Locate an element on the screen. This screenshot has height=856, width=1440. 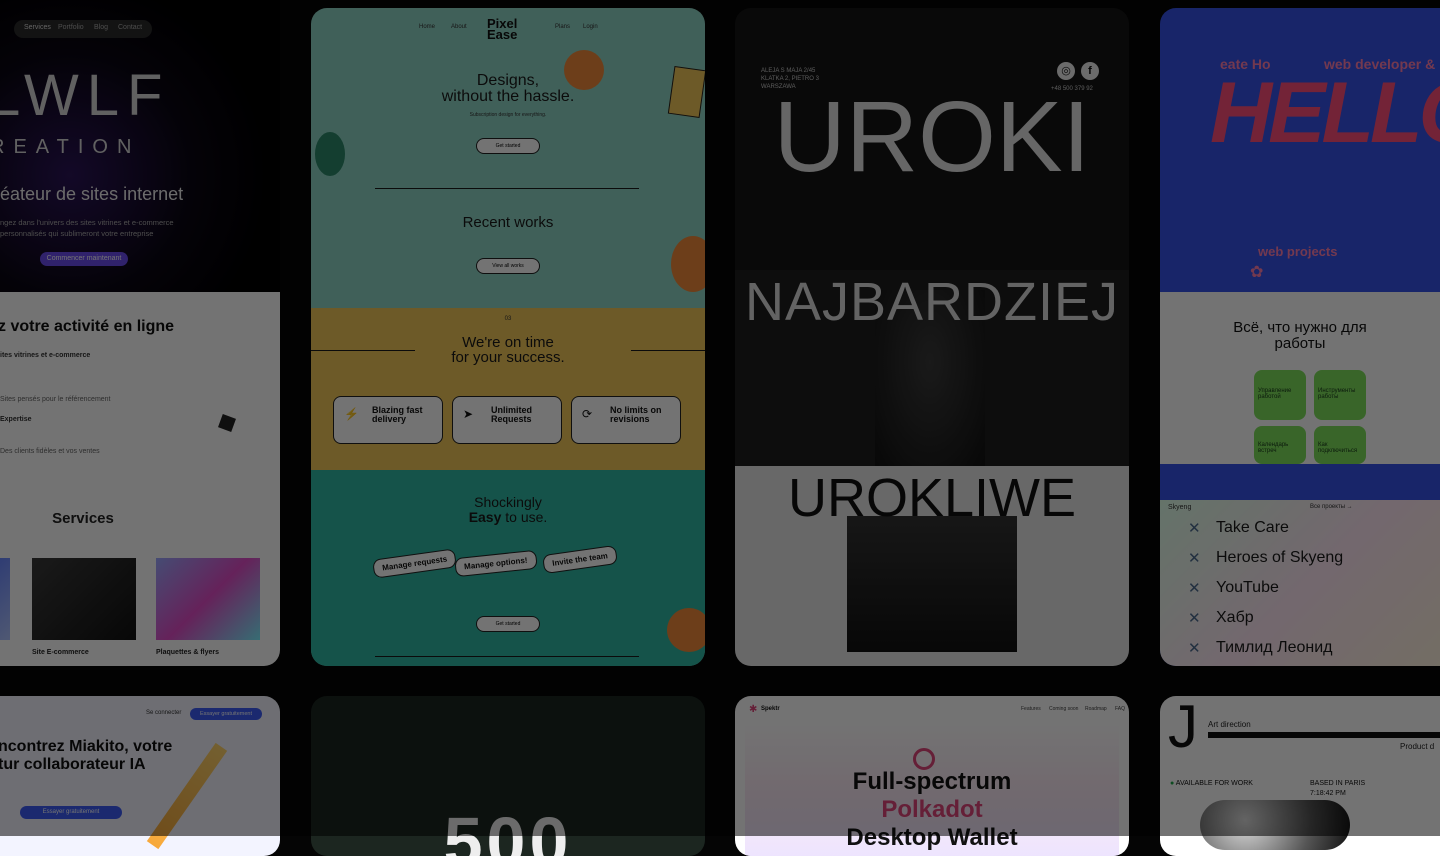
refresh-icon: ⟳ is located at coordinates (587, 414).